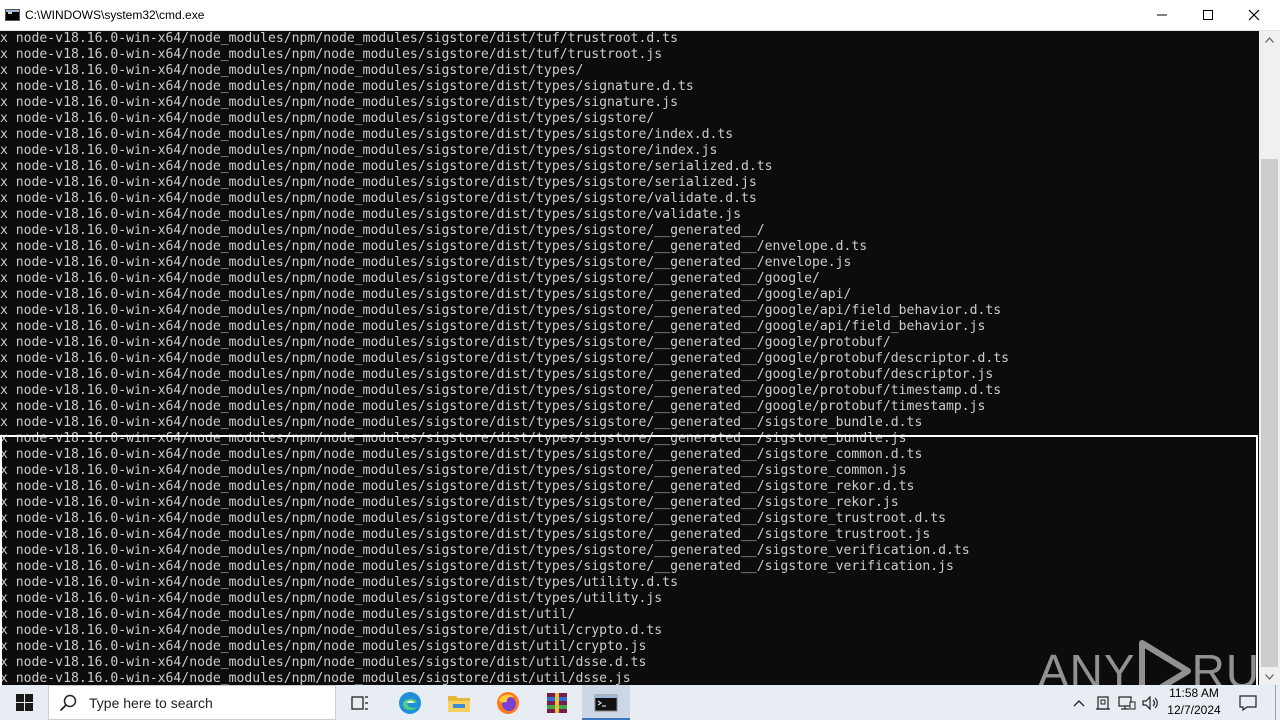 The image size is (1280, 720). I want to click on edge-icon, so click(410, 702).